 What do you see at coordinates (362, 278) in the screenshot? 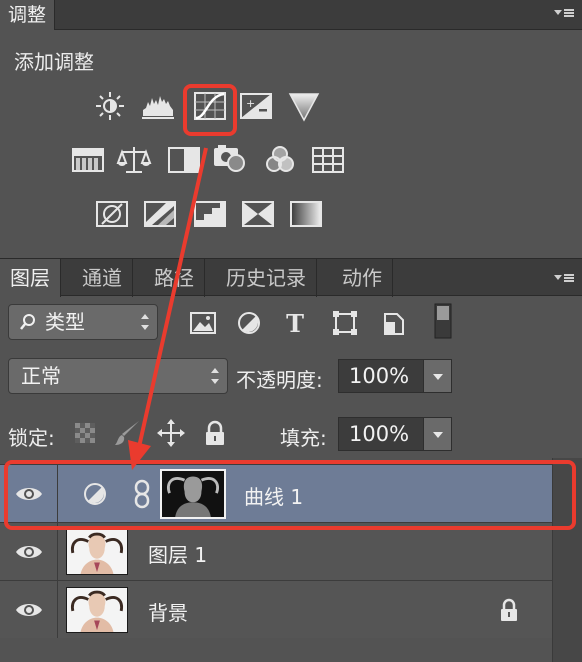
I see `tab-actions: 动作` at bounding box center [362, 278].